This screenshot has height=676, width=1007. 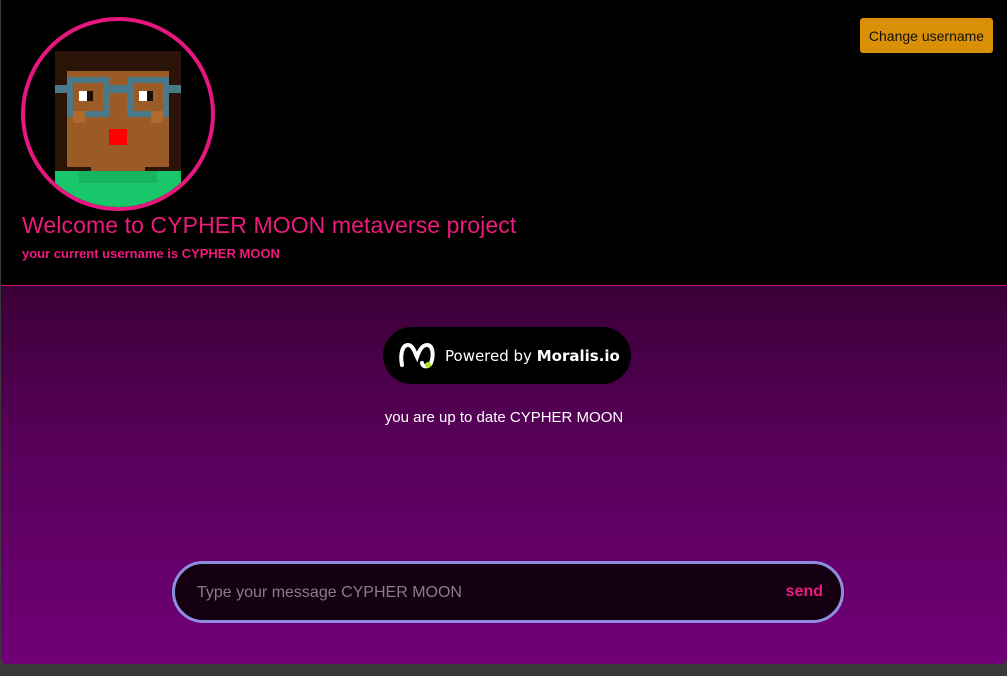 I want to click on pixel-avatar-icon, so click(x=118, y=129).